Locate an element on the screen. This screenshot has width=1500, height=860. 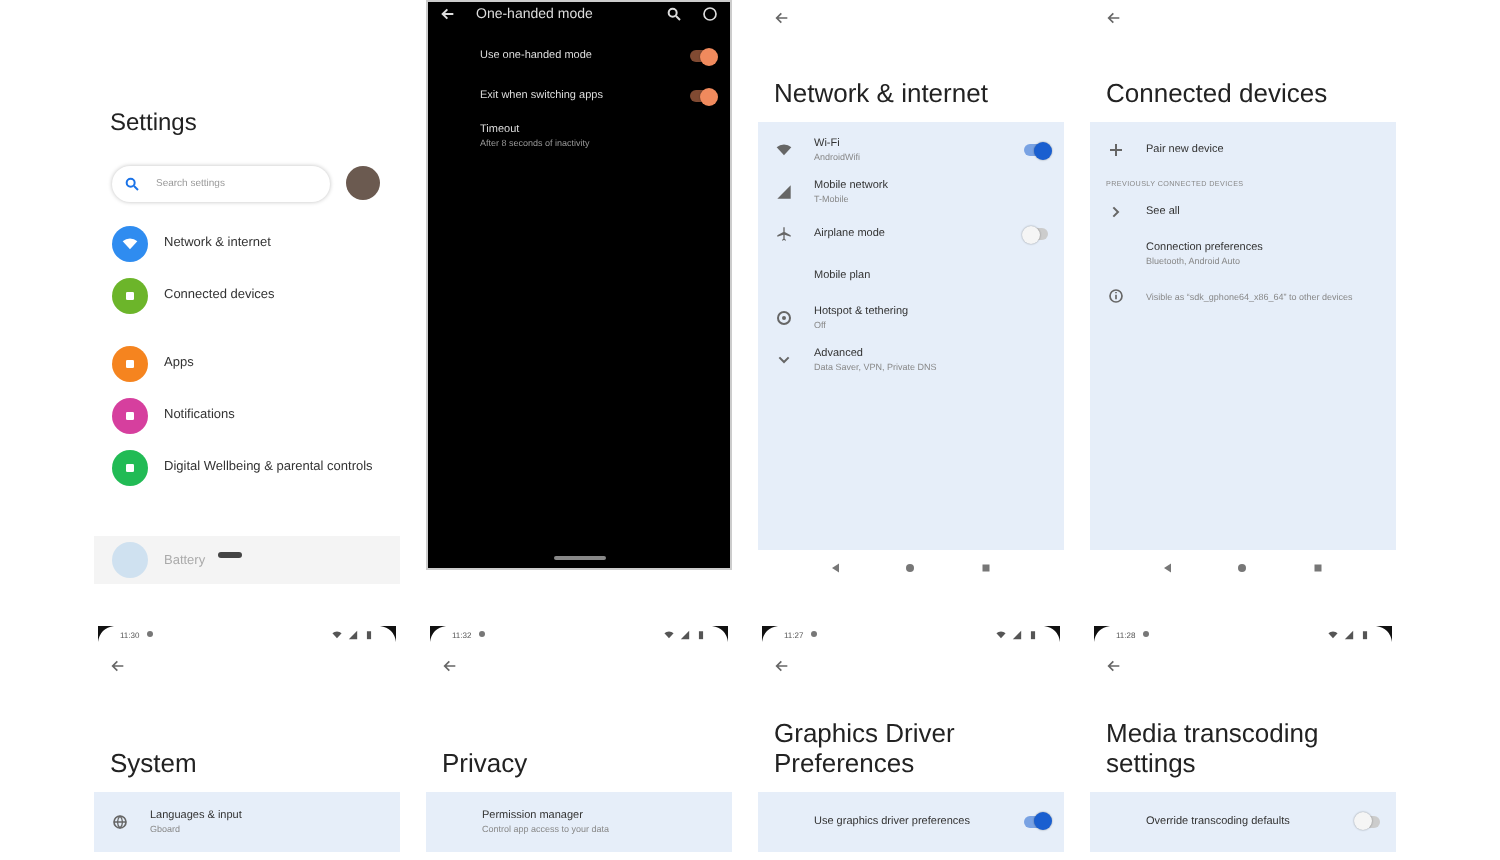
info-icon is located at coordinates (1116, 296).